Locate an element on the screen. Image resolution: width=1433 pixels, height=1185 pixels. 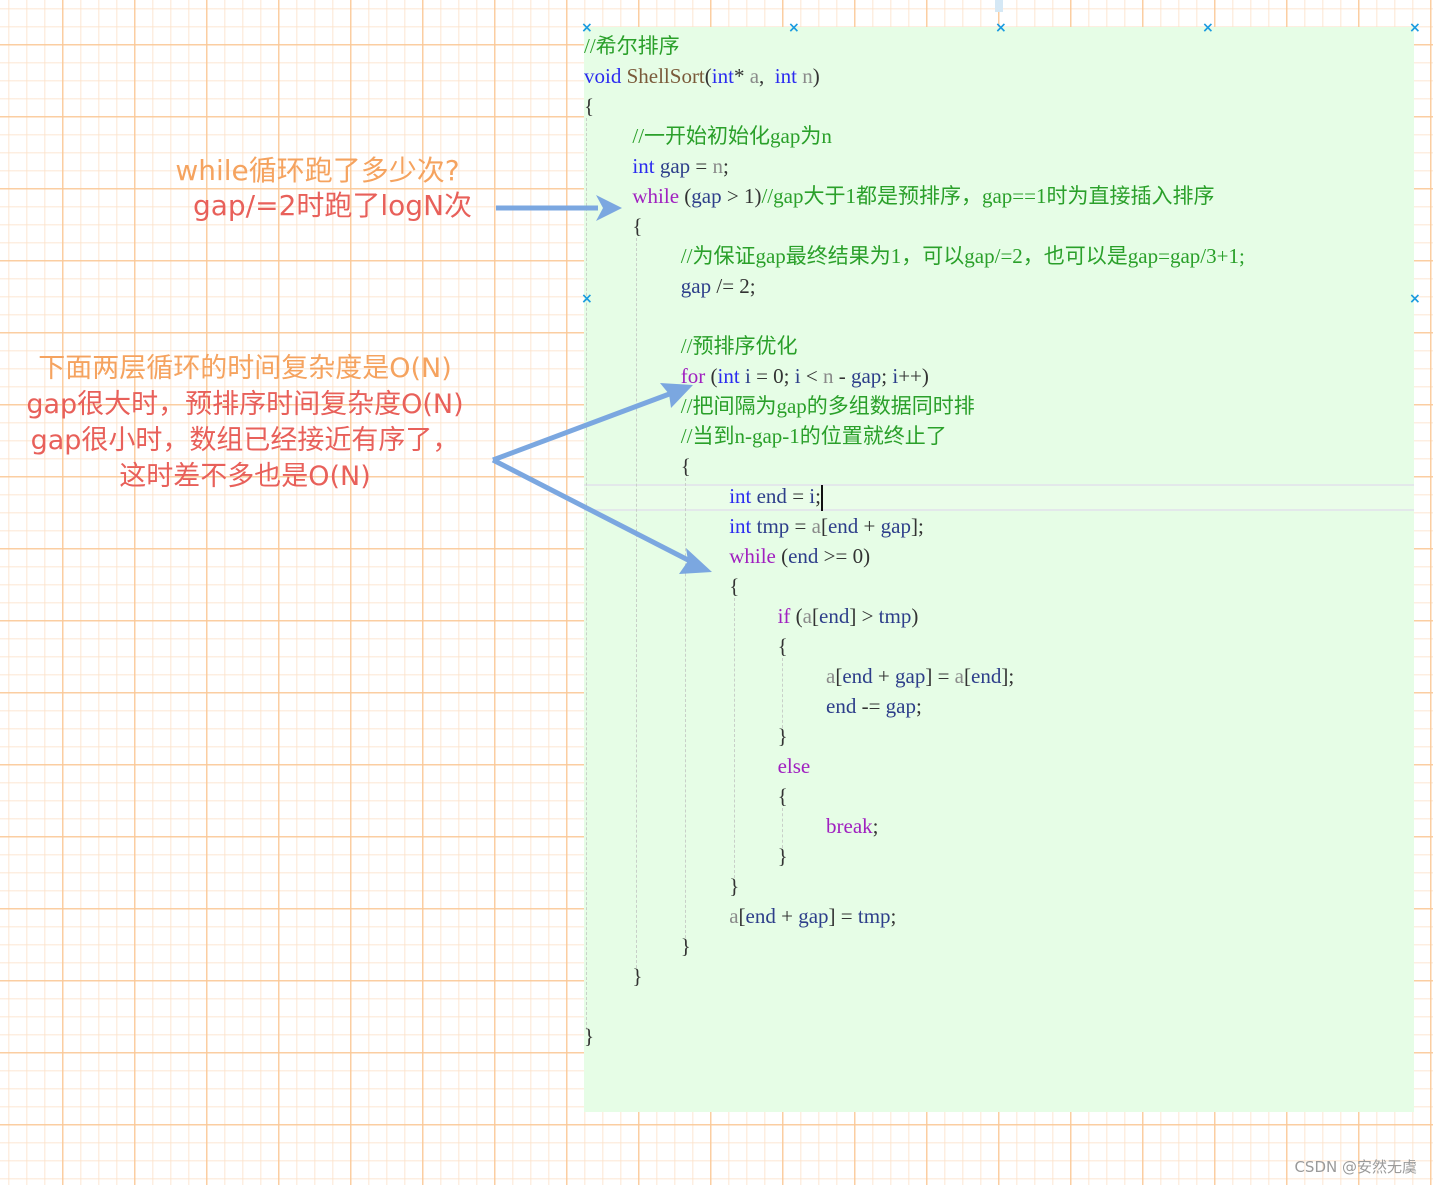
arrow-to-while is located at coordinates (559, 208).